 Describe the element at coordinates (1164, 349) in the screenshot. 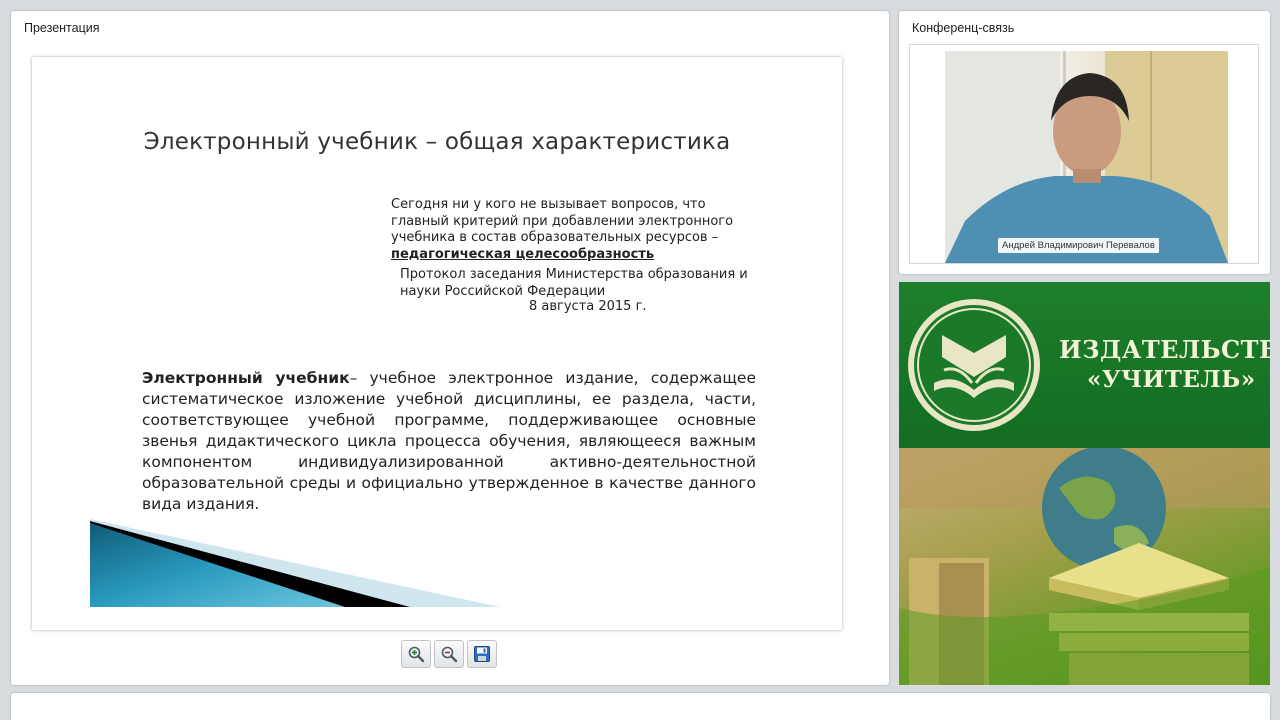

I see `banner-brand-line1: ИЗДАТЕЛЬСТВО` at that location.